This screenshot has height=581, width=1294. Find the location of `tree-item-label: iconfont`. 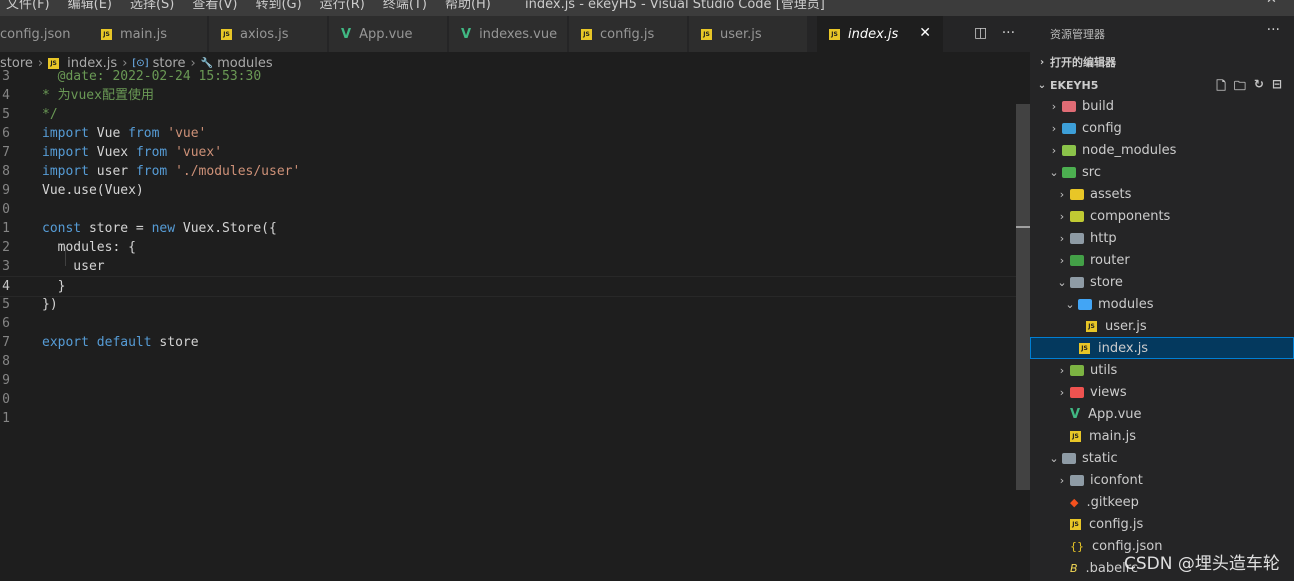

tree-item-label: iconfont is located at coordinates (1116, 480).